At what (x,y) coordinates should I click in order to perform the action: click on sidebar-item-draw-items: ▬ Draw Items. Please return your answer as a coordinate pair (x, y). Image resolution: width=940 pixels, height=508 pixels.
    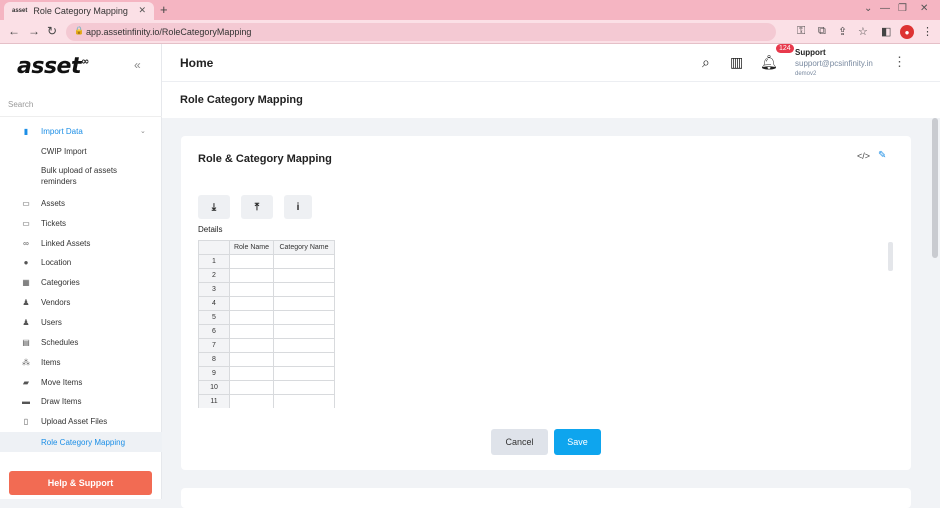
    Looking at the image, I should click on (81, 401).